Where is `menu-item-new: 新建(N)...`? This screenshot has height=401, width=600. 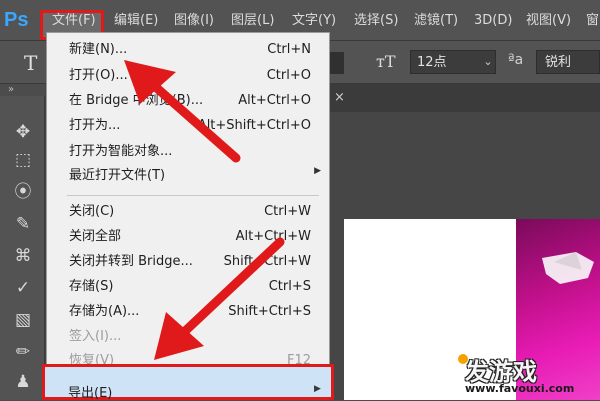
menu-item-new: 新建(N)... is located at coordinates (98, 50).